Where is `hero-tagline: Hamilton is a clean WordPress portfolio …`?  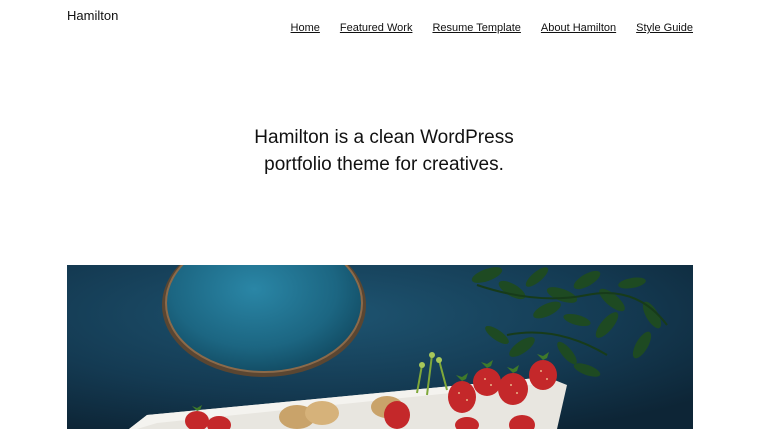 hero-tagline: Hamilton is a clean WordPress portfolio … is located at coordinates (384, 151).